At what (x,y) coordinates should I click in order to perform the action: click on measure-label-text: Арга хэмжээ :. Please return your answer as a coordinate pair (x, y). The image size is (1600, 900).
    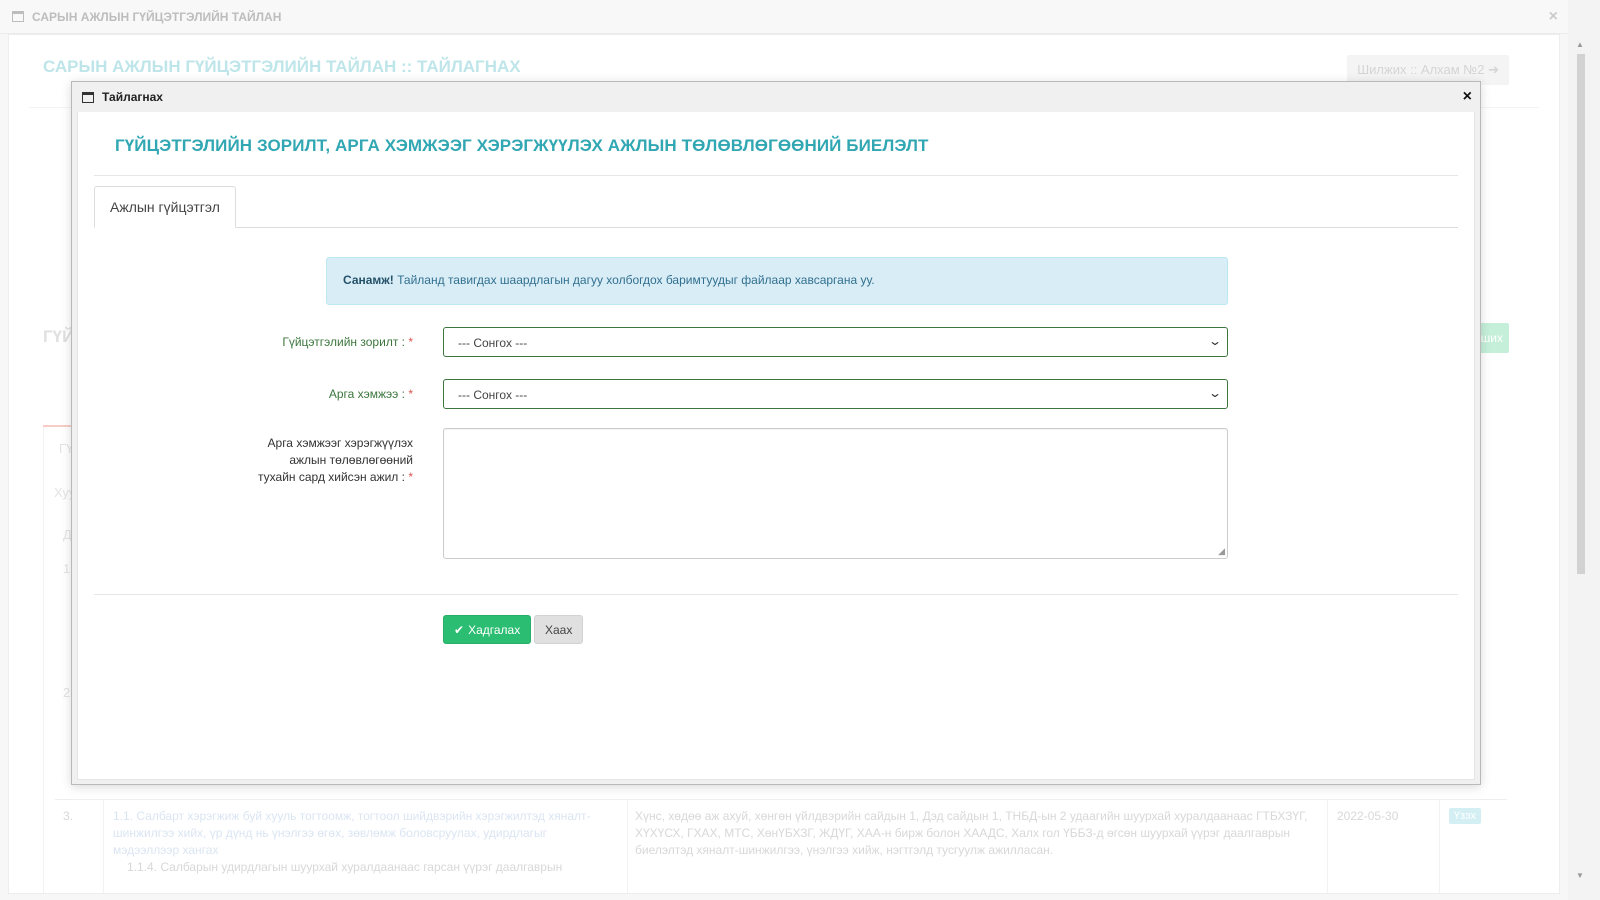
    Looking at the image, I should click on (366, 394).